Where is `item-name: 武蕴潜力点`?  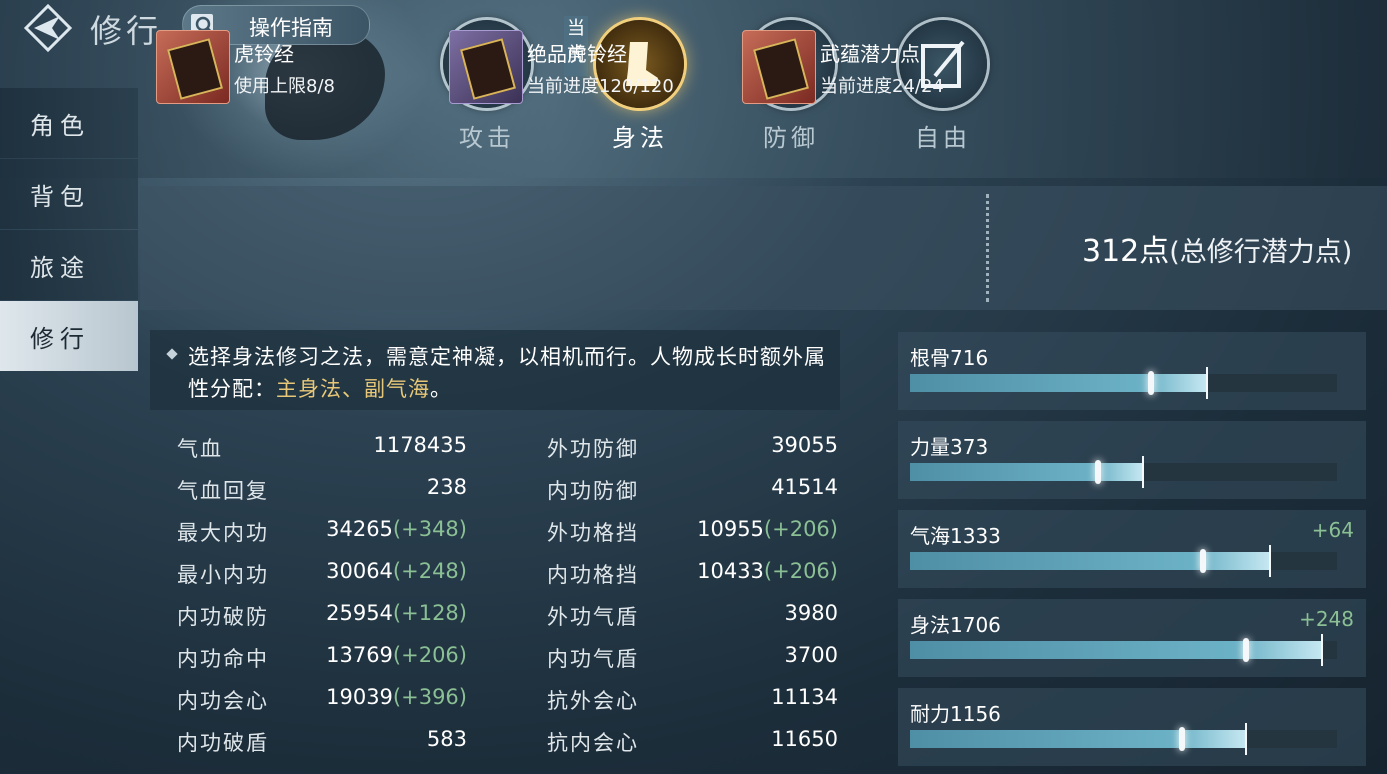
item-name: 武蕴潜力点 is located at coordinates (870, 54).